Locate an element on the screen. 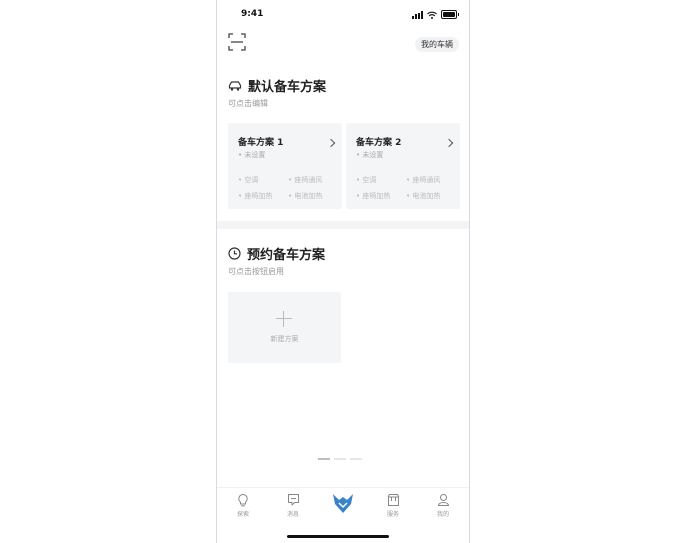 This screenshot has height=543, width=685. profile-icon is located at coordinates (443, 500).